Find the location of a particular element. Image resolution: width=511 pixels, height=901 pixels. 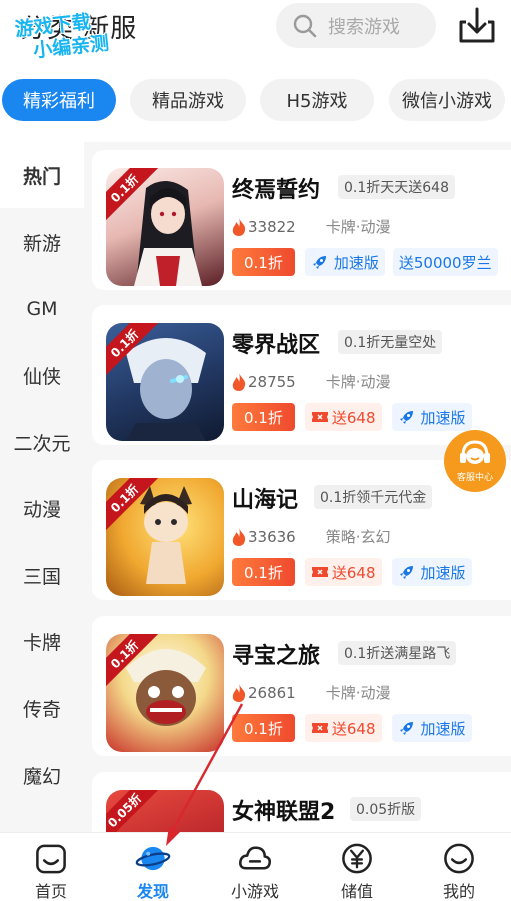

category-hot: 热门 is located at coordinates (42, 175).